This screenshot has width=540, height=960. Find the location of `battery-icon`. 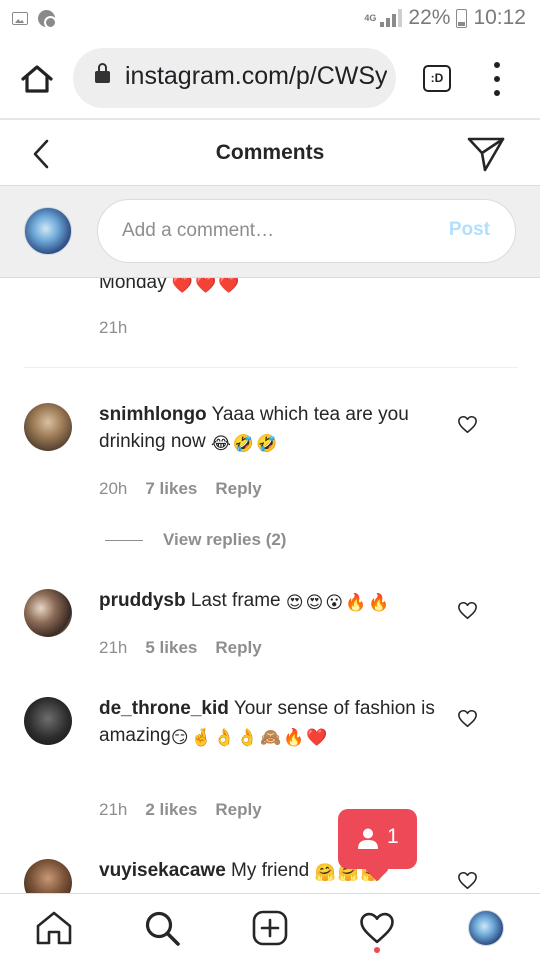

battery-icon is located at coordinates (462, 18).